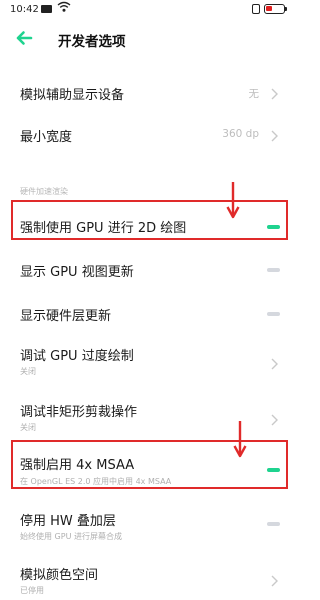  What do you see at coordinates (150, 135) in the screenshot?
I see `setting-minimum-width: 最小宽度 360 dp` at bounding box center [150, 135].